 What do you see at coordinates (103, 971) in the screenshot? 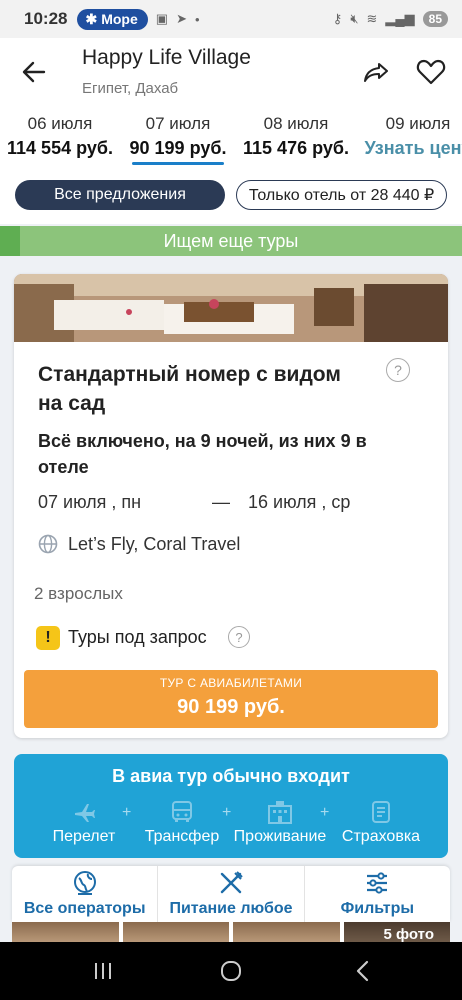
I see `recent-apps-icon` at bounding box center [103, 971].